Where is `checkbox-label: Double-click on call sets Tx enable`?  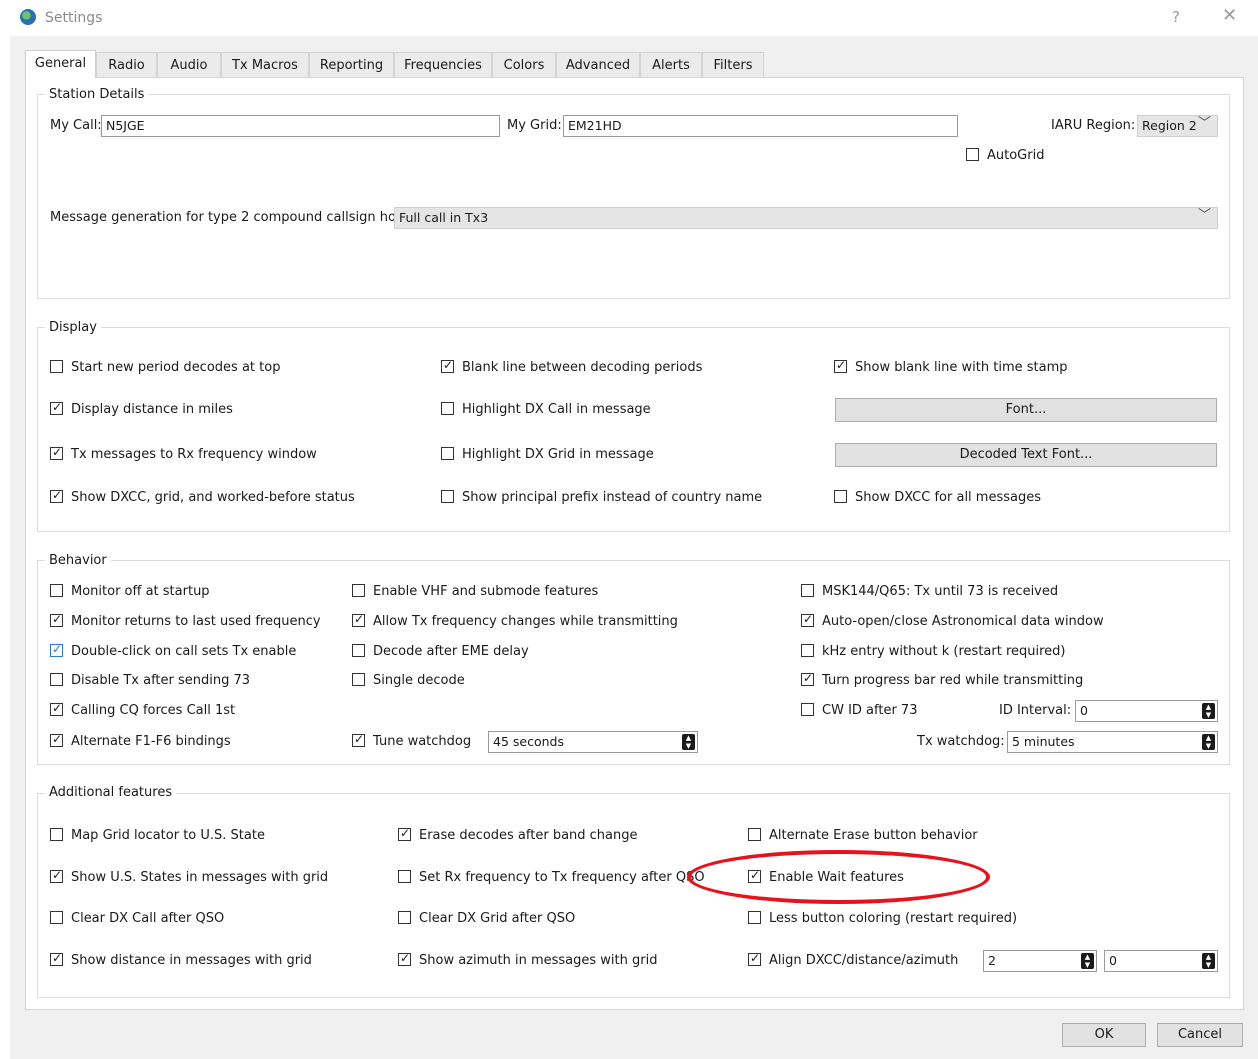
checkbox-label: Double-click on call sets Tx enable is located at coordinates (184, 651).